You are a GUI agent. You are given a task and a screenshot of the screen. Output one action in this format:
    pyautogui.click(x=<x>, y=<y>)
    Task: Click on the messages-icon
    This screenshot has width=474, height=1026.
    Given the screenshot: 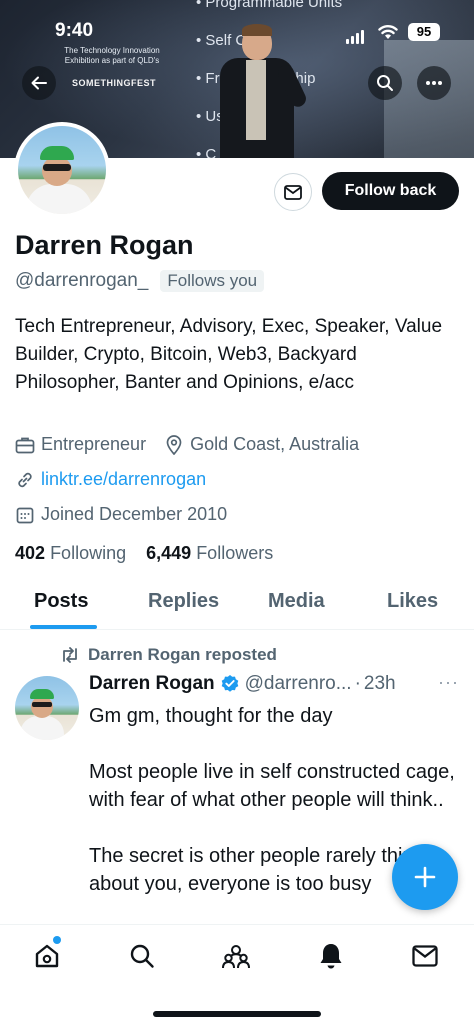 What is the action you would take?
    pyautogui.click(x=425, y=956)
    